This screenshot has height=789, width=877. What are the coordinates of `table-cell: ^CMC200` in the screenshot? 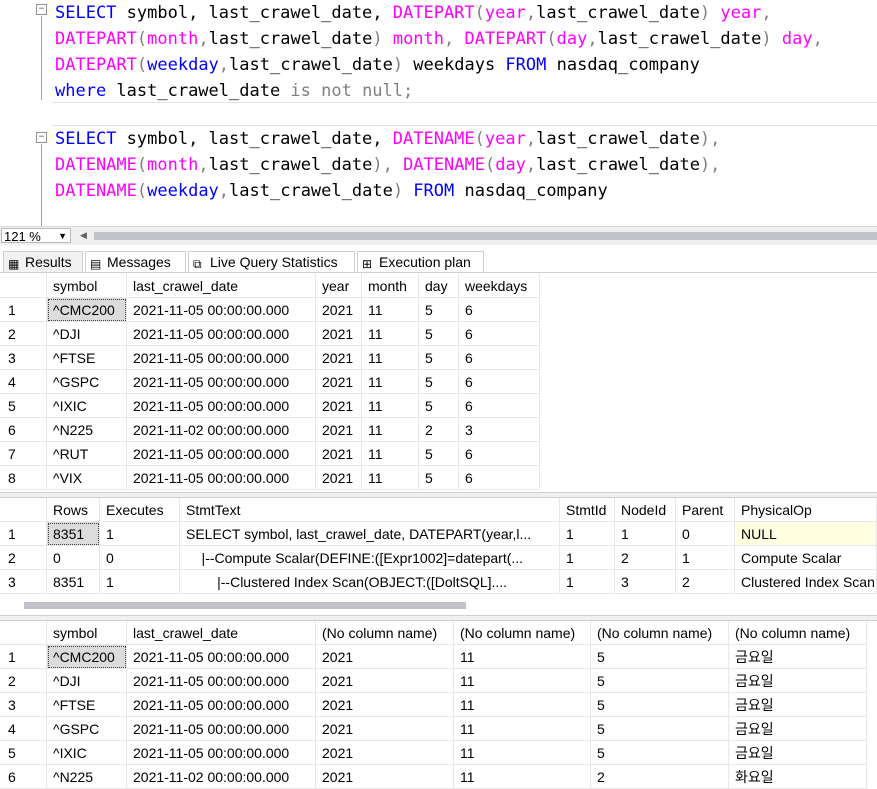 It's located at (87, 657).